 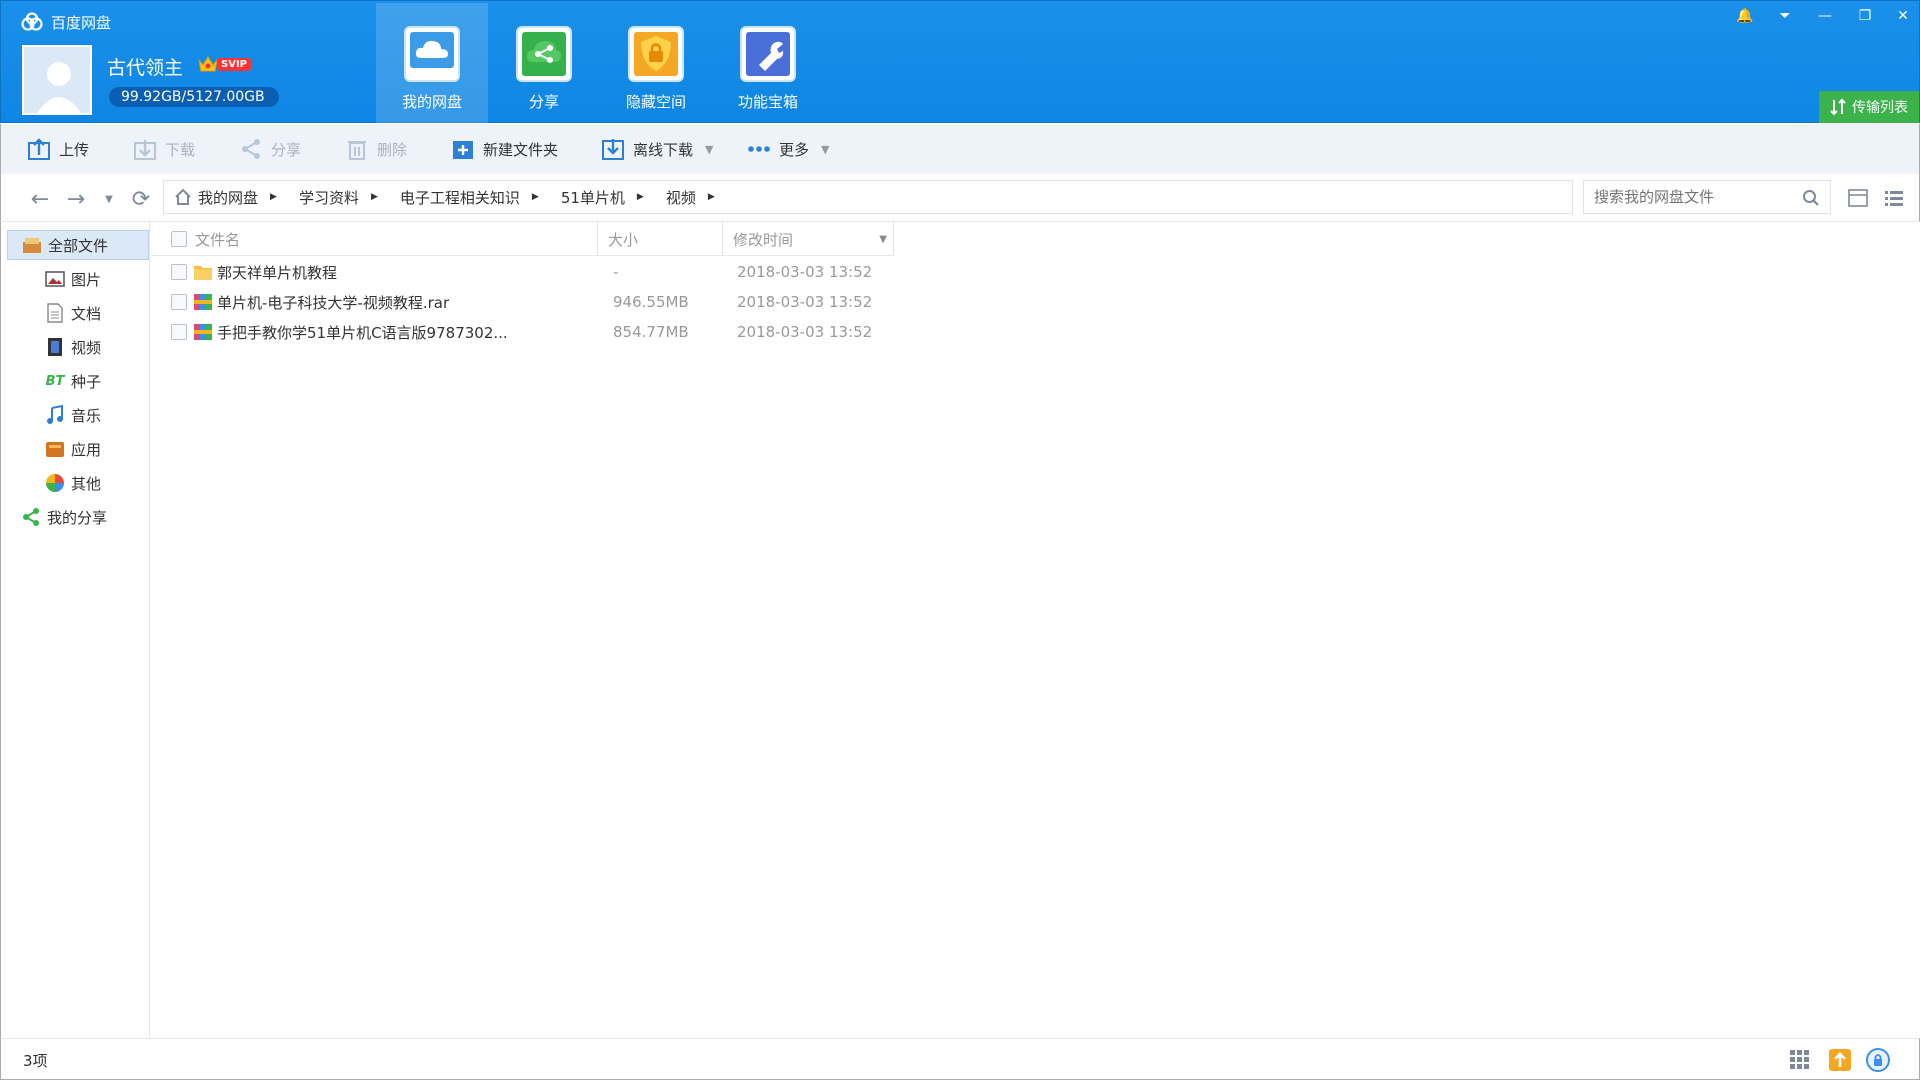 I want to click on sidebar-item-label: 视频, so click(x=86, y=347).